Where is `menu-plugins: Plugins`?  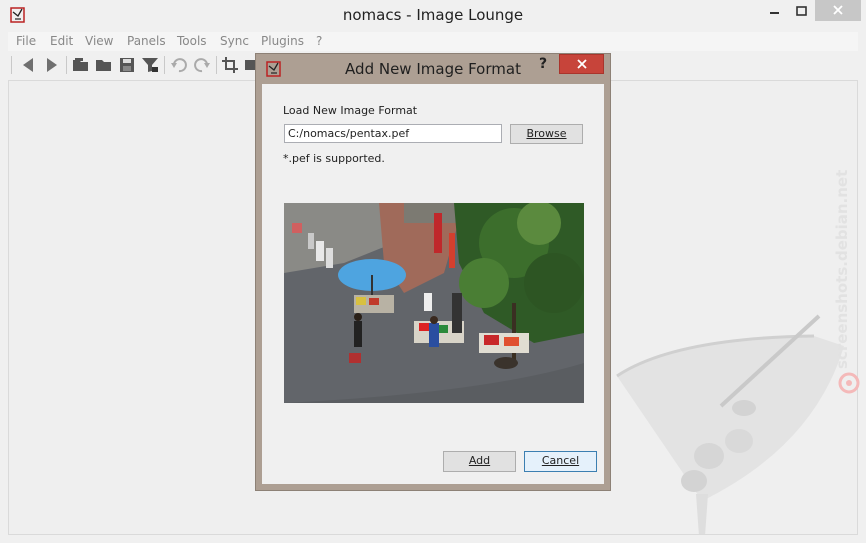
menu-plugins: Plugins is located at coordinates (282, 41).